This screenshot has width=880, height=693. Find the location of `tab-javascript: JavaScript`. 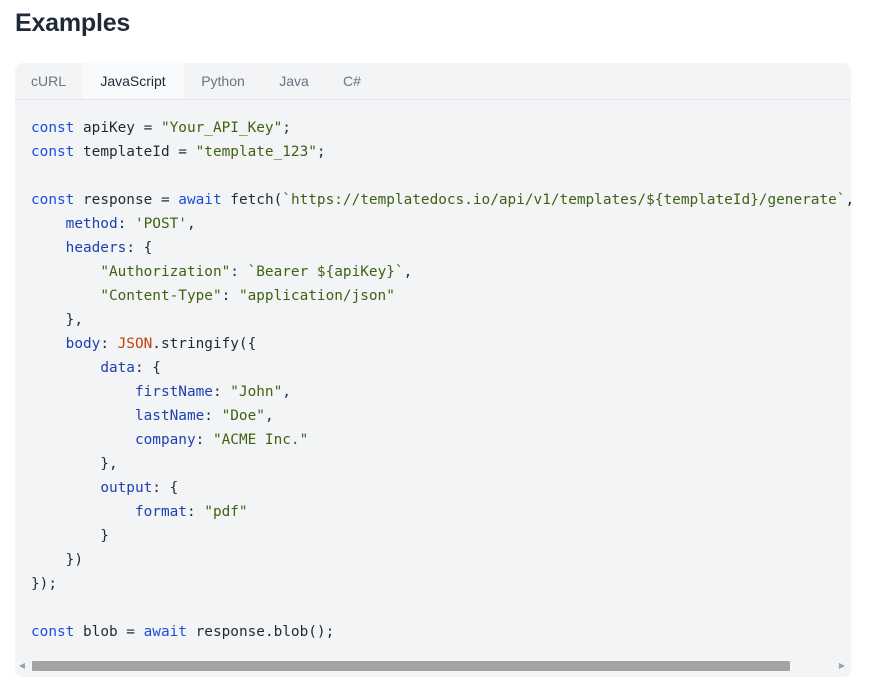

tab-javascript: JavaScript is located at coordinates (133, 81).